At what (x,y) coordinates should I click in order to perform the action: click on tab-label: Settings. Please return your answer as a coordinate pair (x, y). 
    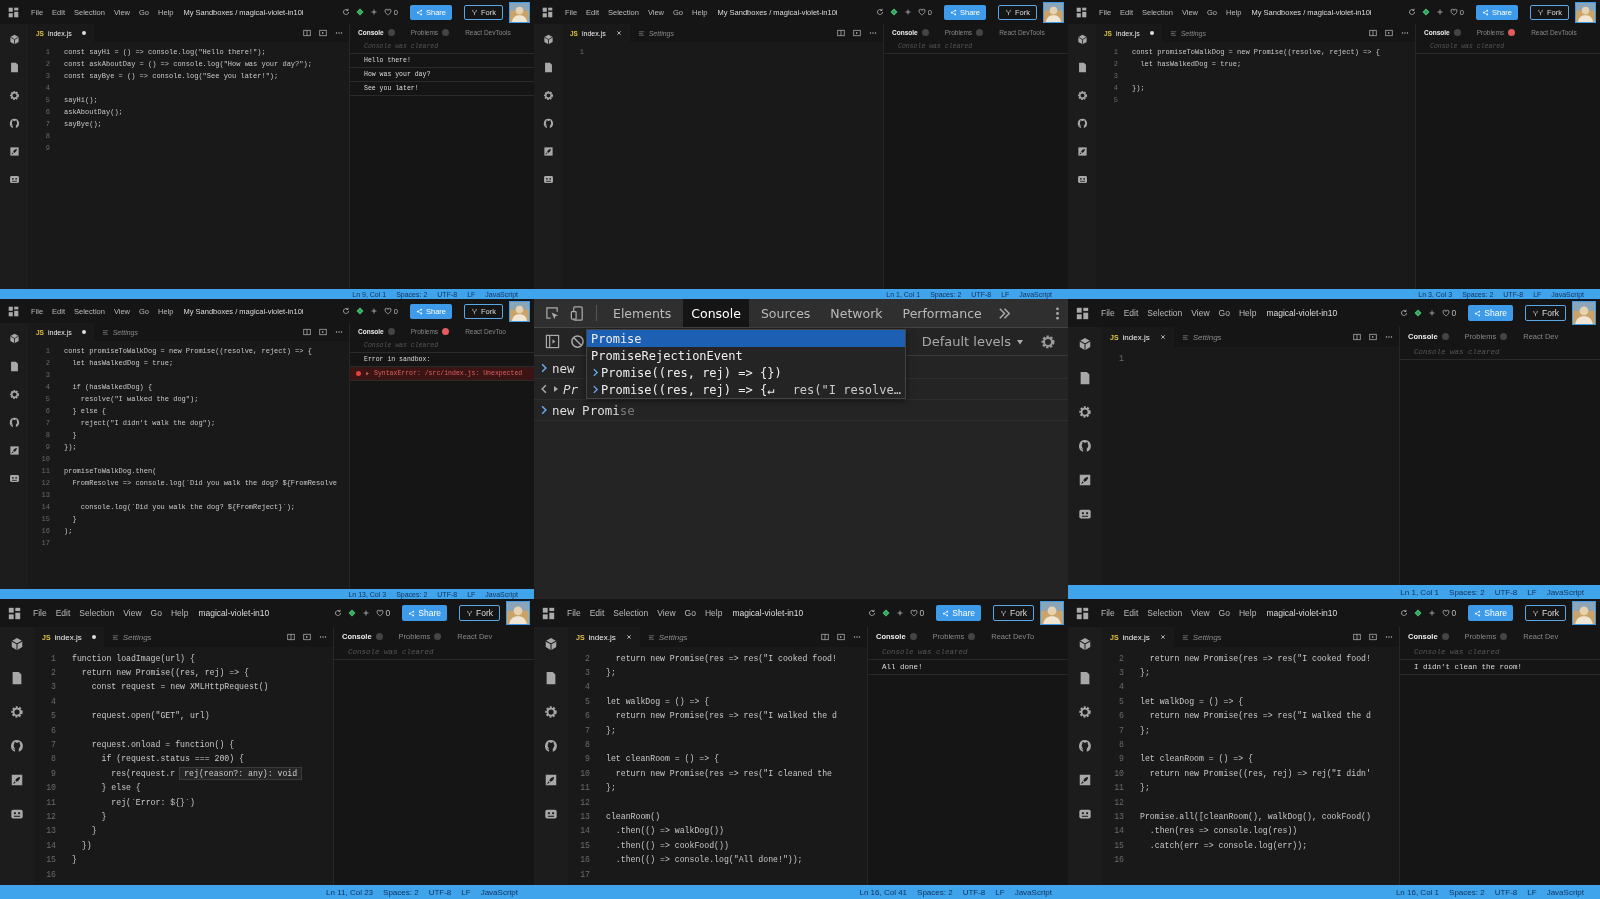
    Looking at the image, I should click on (1207, 637).